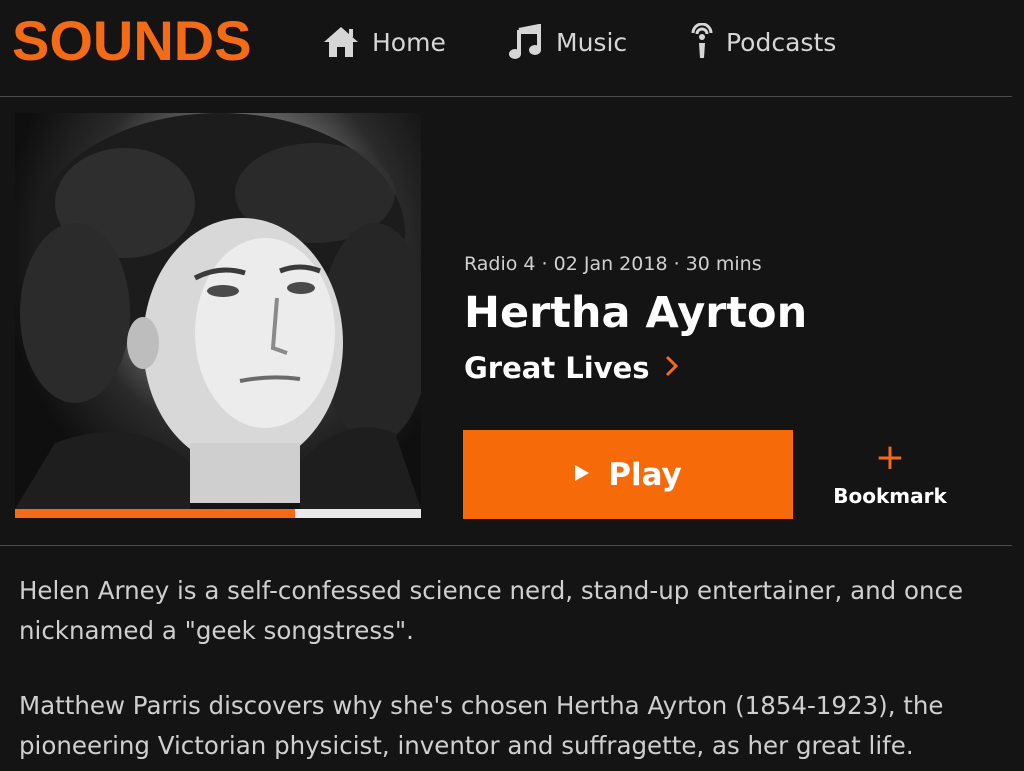 The height and width of the screenshot is (771, 1024). Describe the element at coordinates (890, 457) in the screenshot. I see `plus-icon: +` at that location.